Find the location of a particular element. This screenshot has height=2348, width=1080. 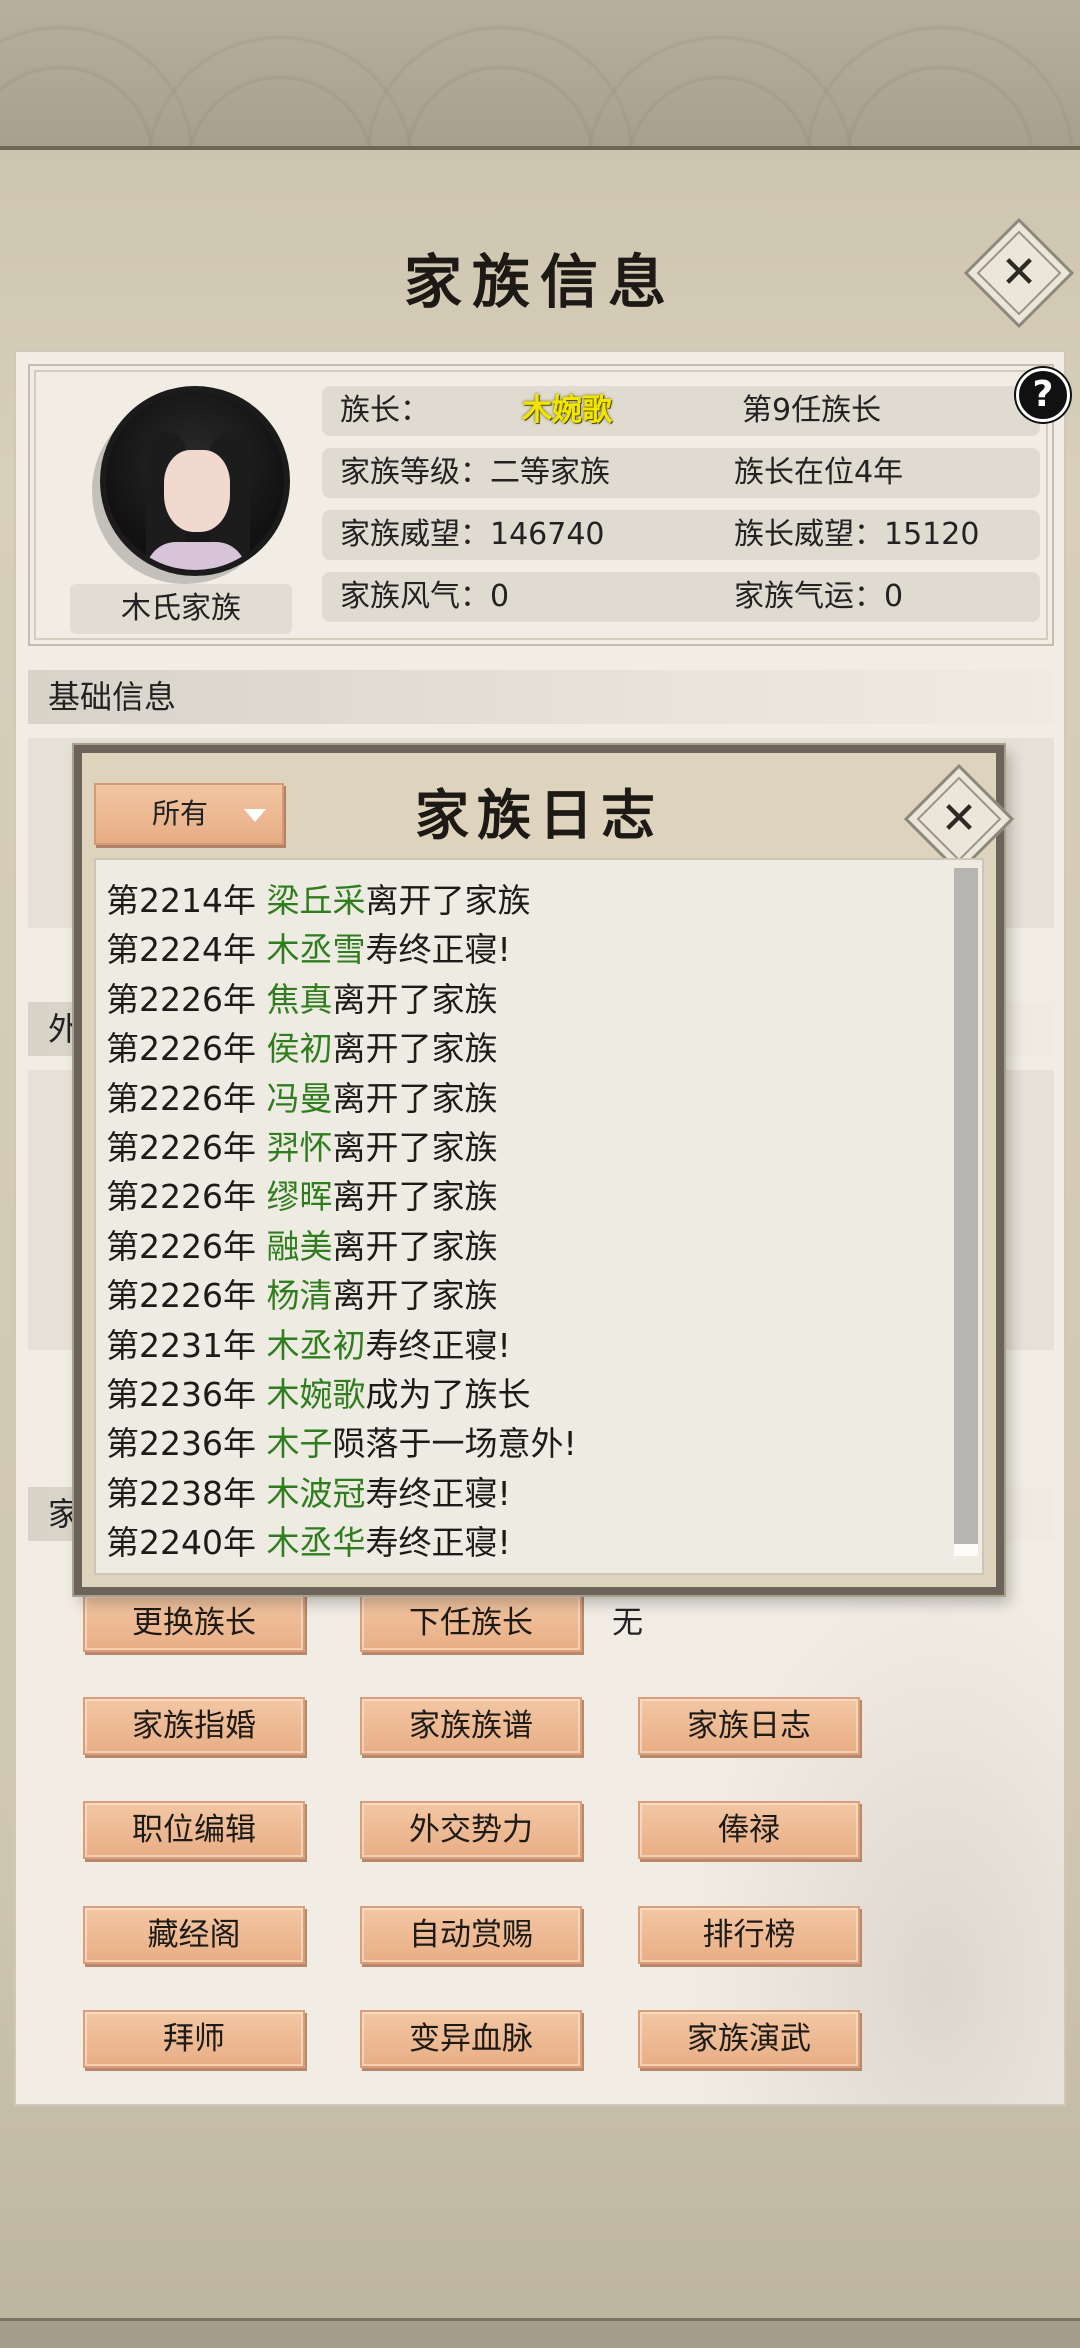

log-entry-year: 第2231年 is located at coordinates (186, 1345).